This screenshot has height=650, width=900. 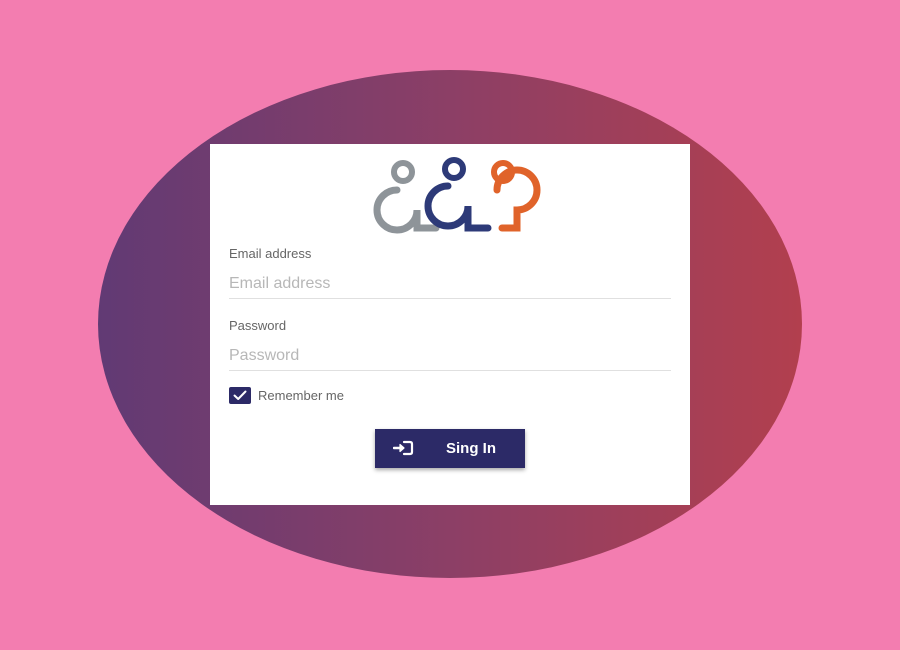 I want to click on remember-me-toggle: Remember me, so click(x=286, y=395).